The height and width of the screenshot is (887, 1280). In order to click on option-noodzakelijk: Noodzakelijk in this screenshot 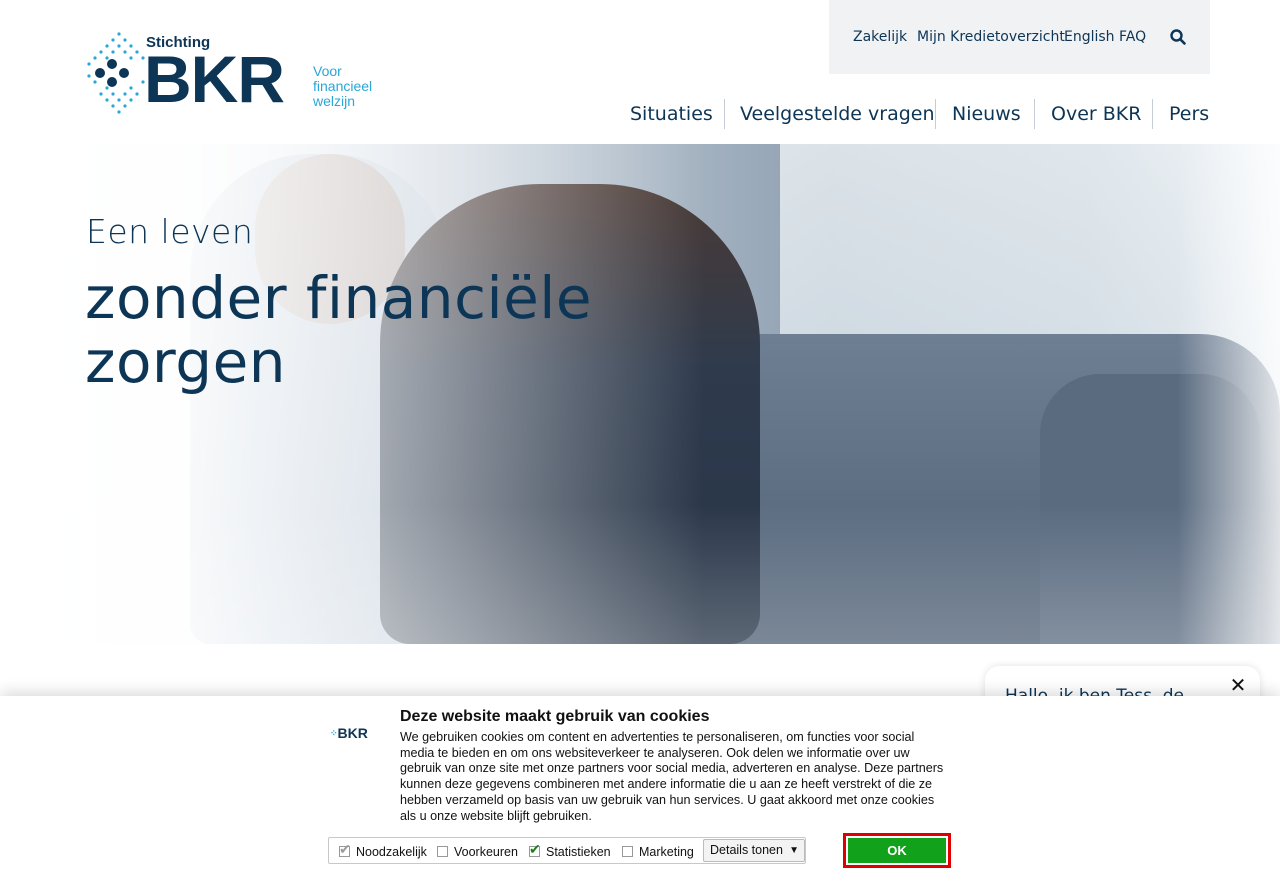, I will do `click(383, 850)`.